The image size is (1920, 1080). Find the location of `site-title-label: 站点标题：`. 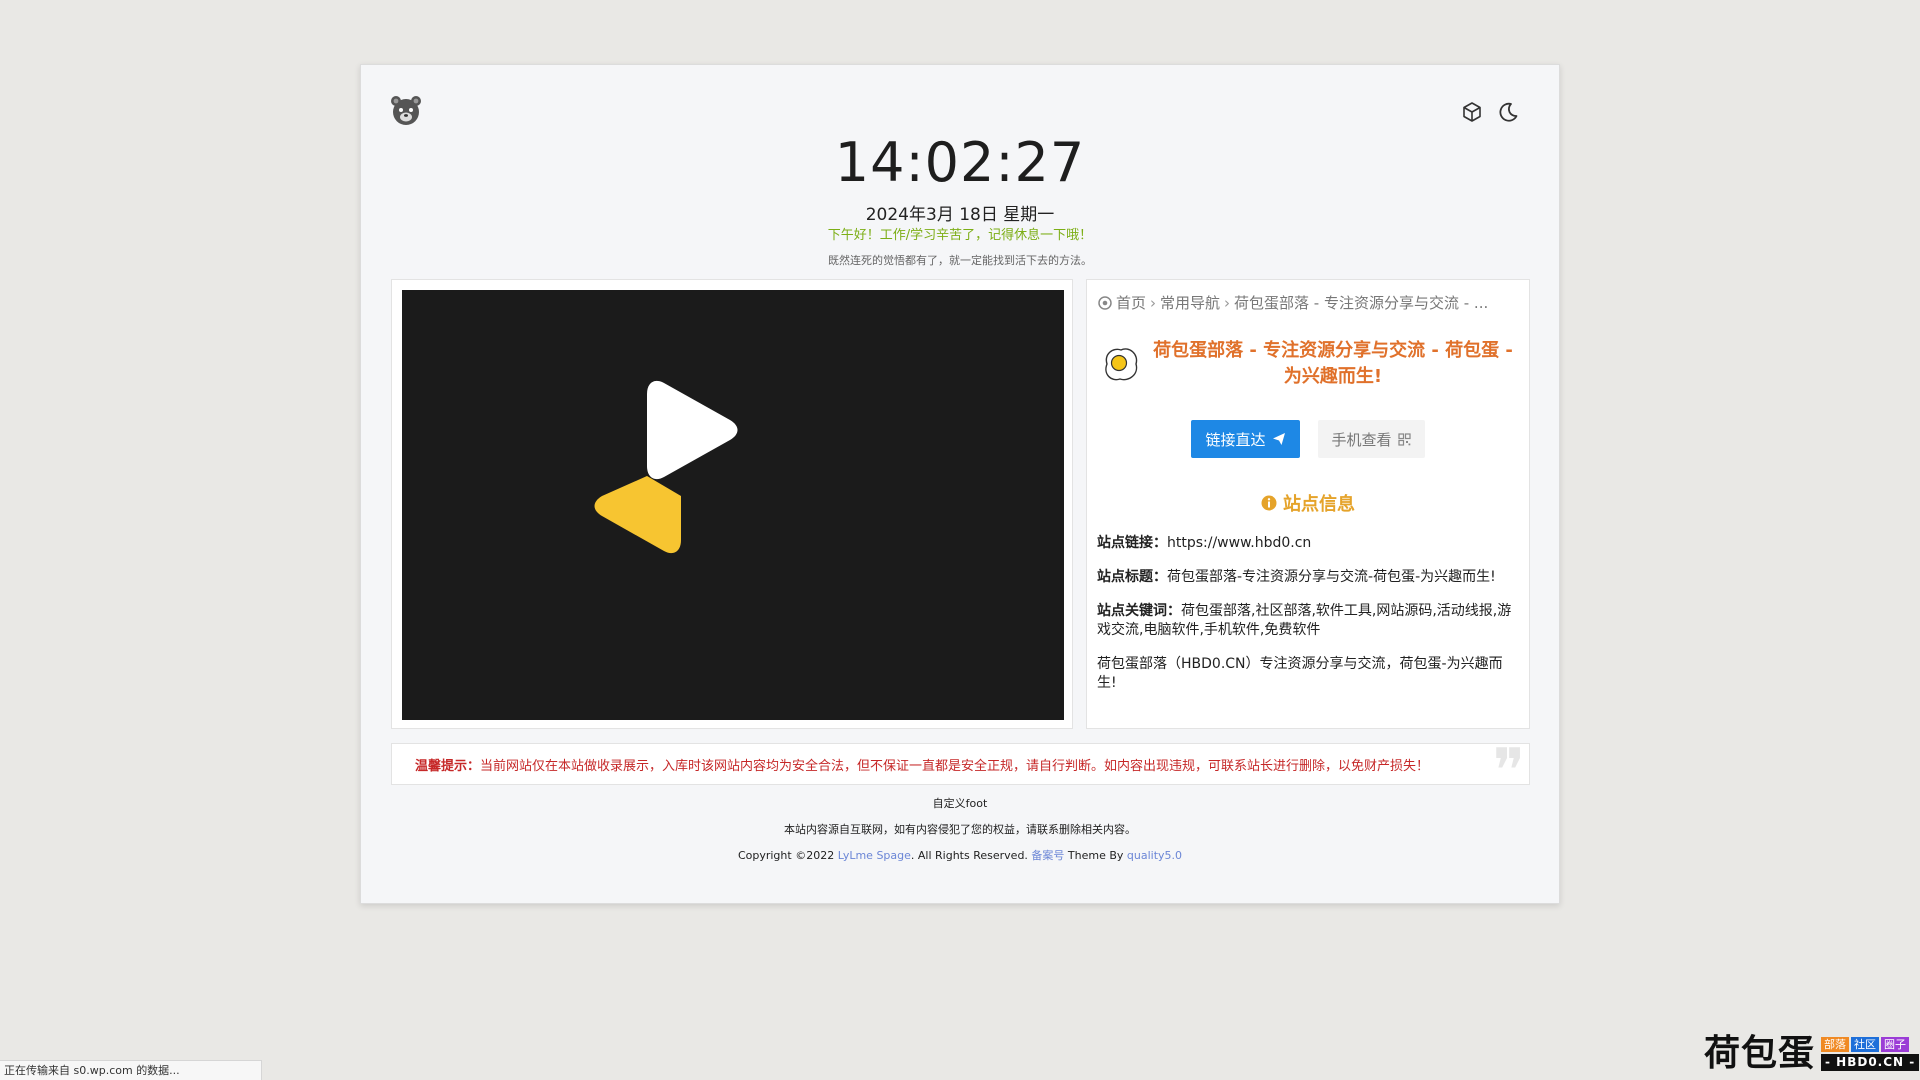

site-title-label: 站点标题： is located at coordinates (1132, 577).